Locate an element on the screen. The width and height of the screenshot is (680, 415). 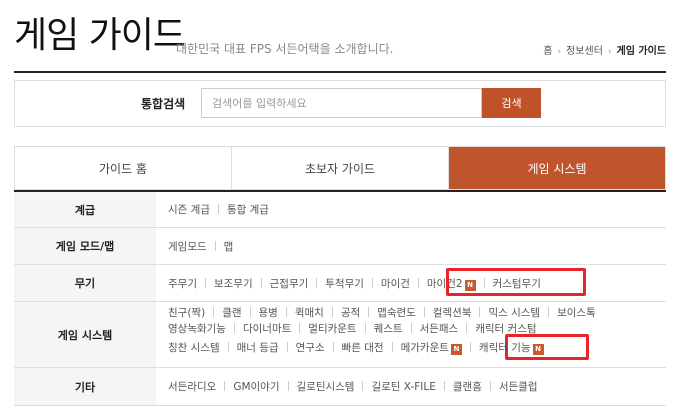
table-row: 계급 시즌 계급 통합 계급 is located at coordinates (340, 210).